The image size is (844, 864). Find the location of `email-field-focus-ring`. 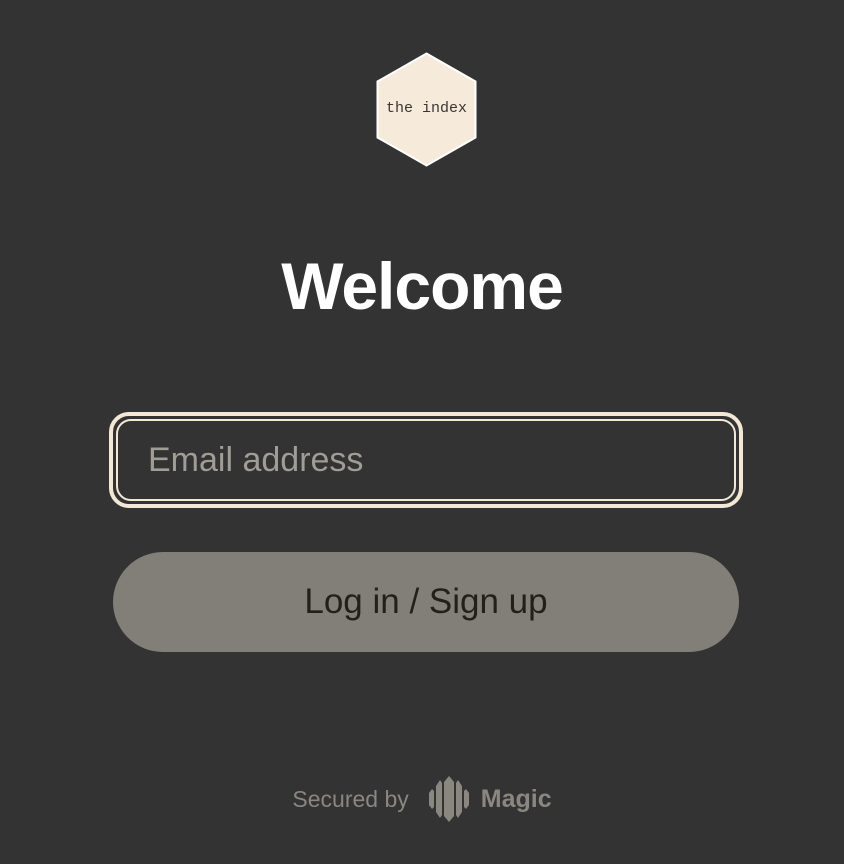

email-field-focus-ring is located at coordinates (426, 460).